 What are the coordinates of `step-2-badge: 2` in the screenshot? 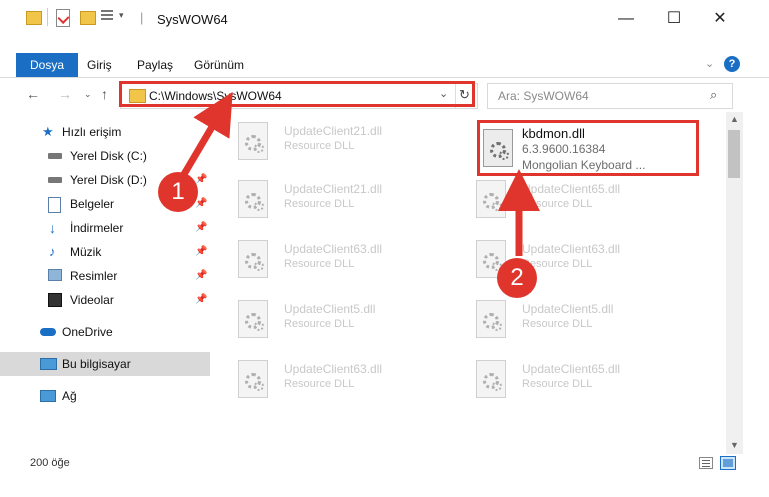 It's located at (517, 278).